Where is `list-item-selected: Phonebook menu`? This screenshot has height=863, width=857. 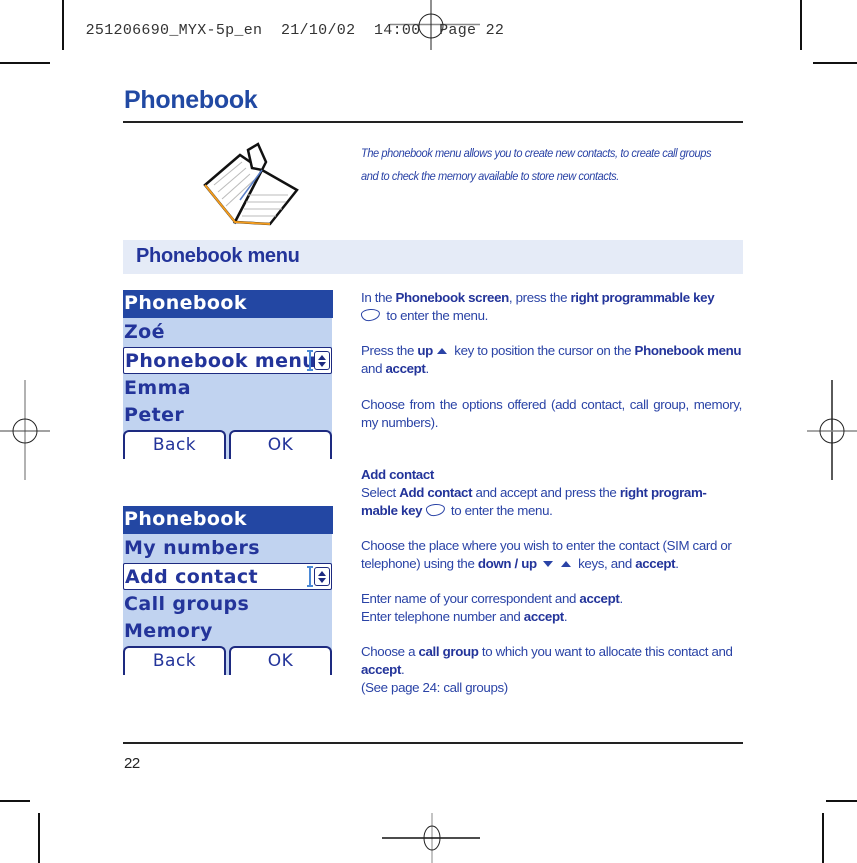 list-item-selected: Phonebook menu is located at coordinates (227, 360).